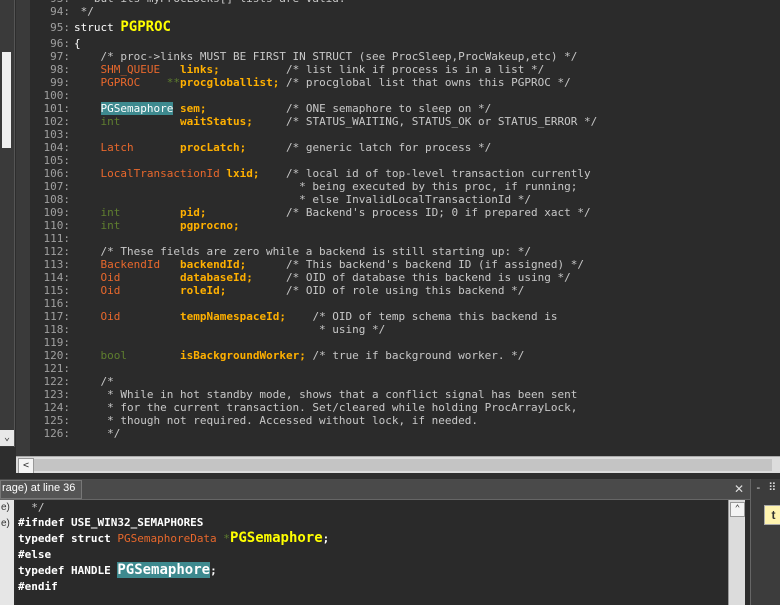  Describe the element at coordinates (68, 538) in the screenshot. I see `code-token: typedef struct` at that location.